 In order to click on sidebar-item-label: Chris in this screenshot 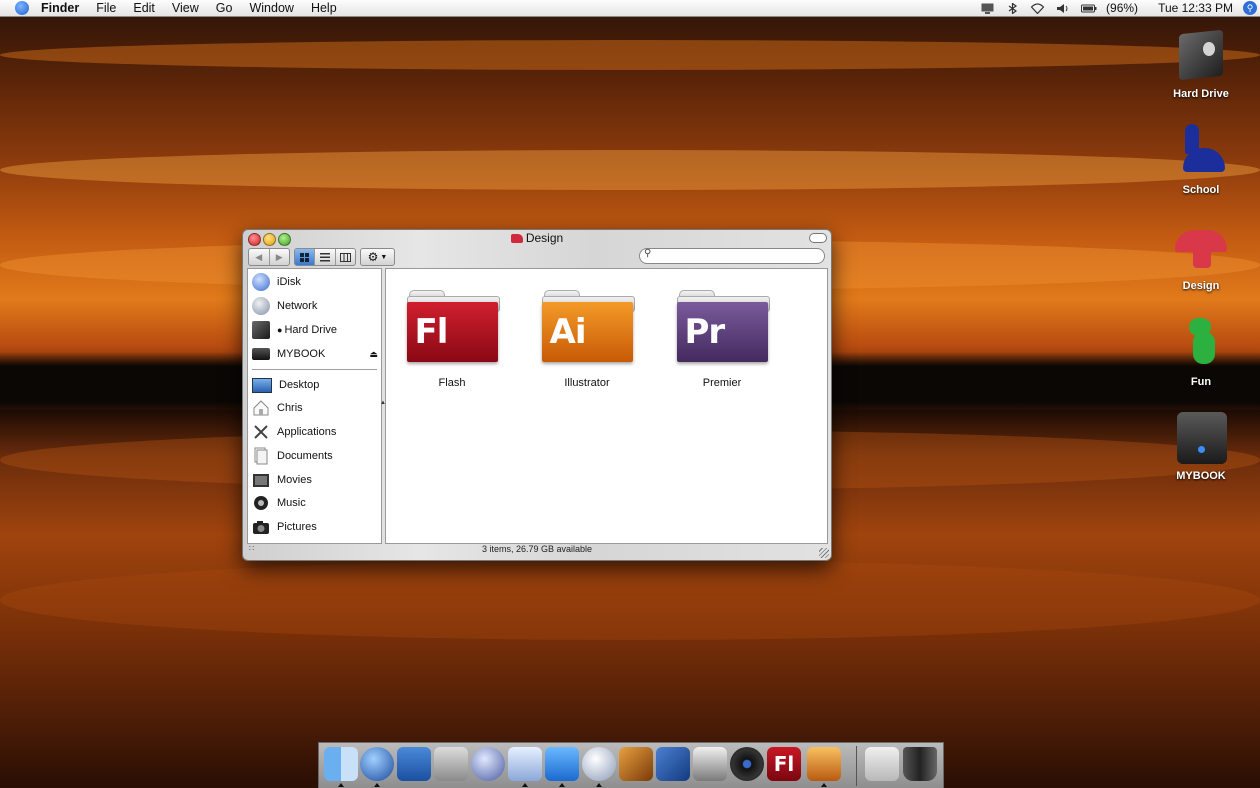, I will do `click(290, 408)`.